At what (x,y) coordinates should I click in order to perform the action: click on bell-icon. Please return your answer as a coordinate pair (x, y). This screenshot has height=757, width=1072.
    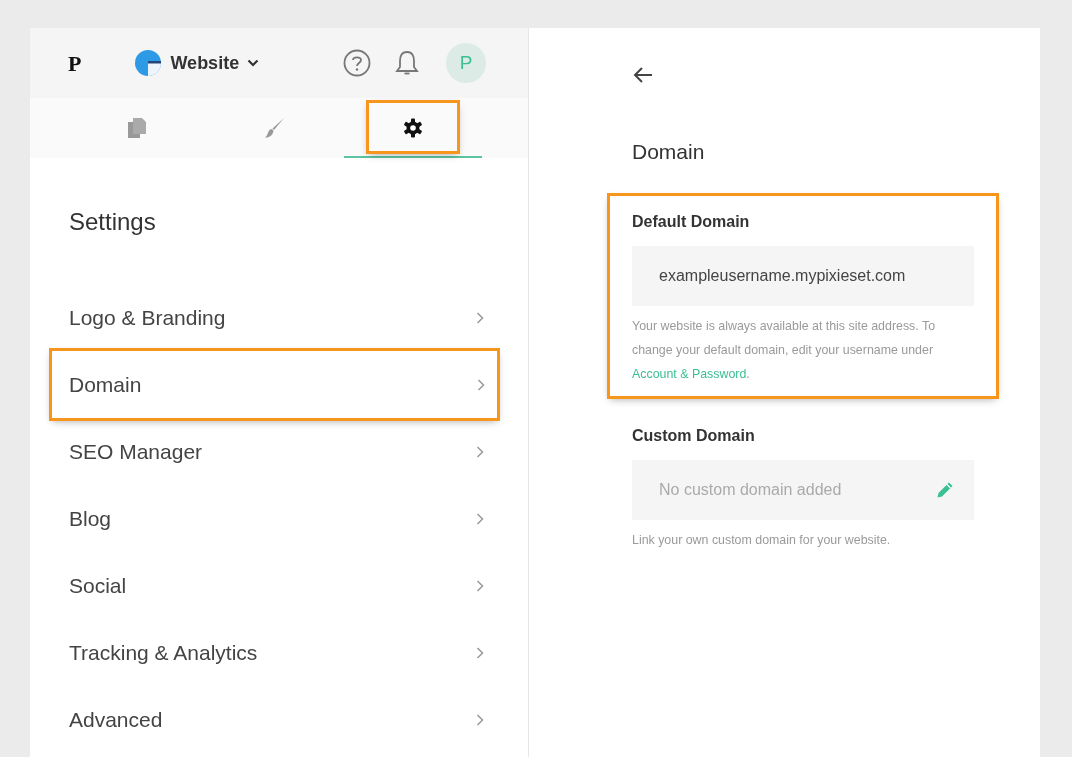
    Looking at the image, I should click on (407, 63).